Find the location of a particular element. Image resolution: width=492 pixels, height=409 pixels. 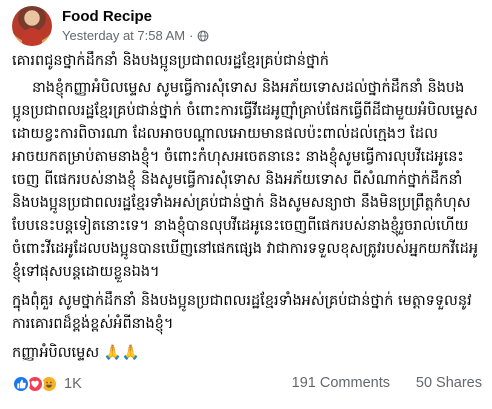

page-avatar is located at coordinates (32, 26).